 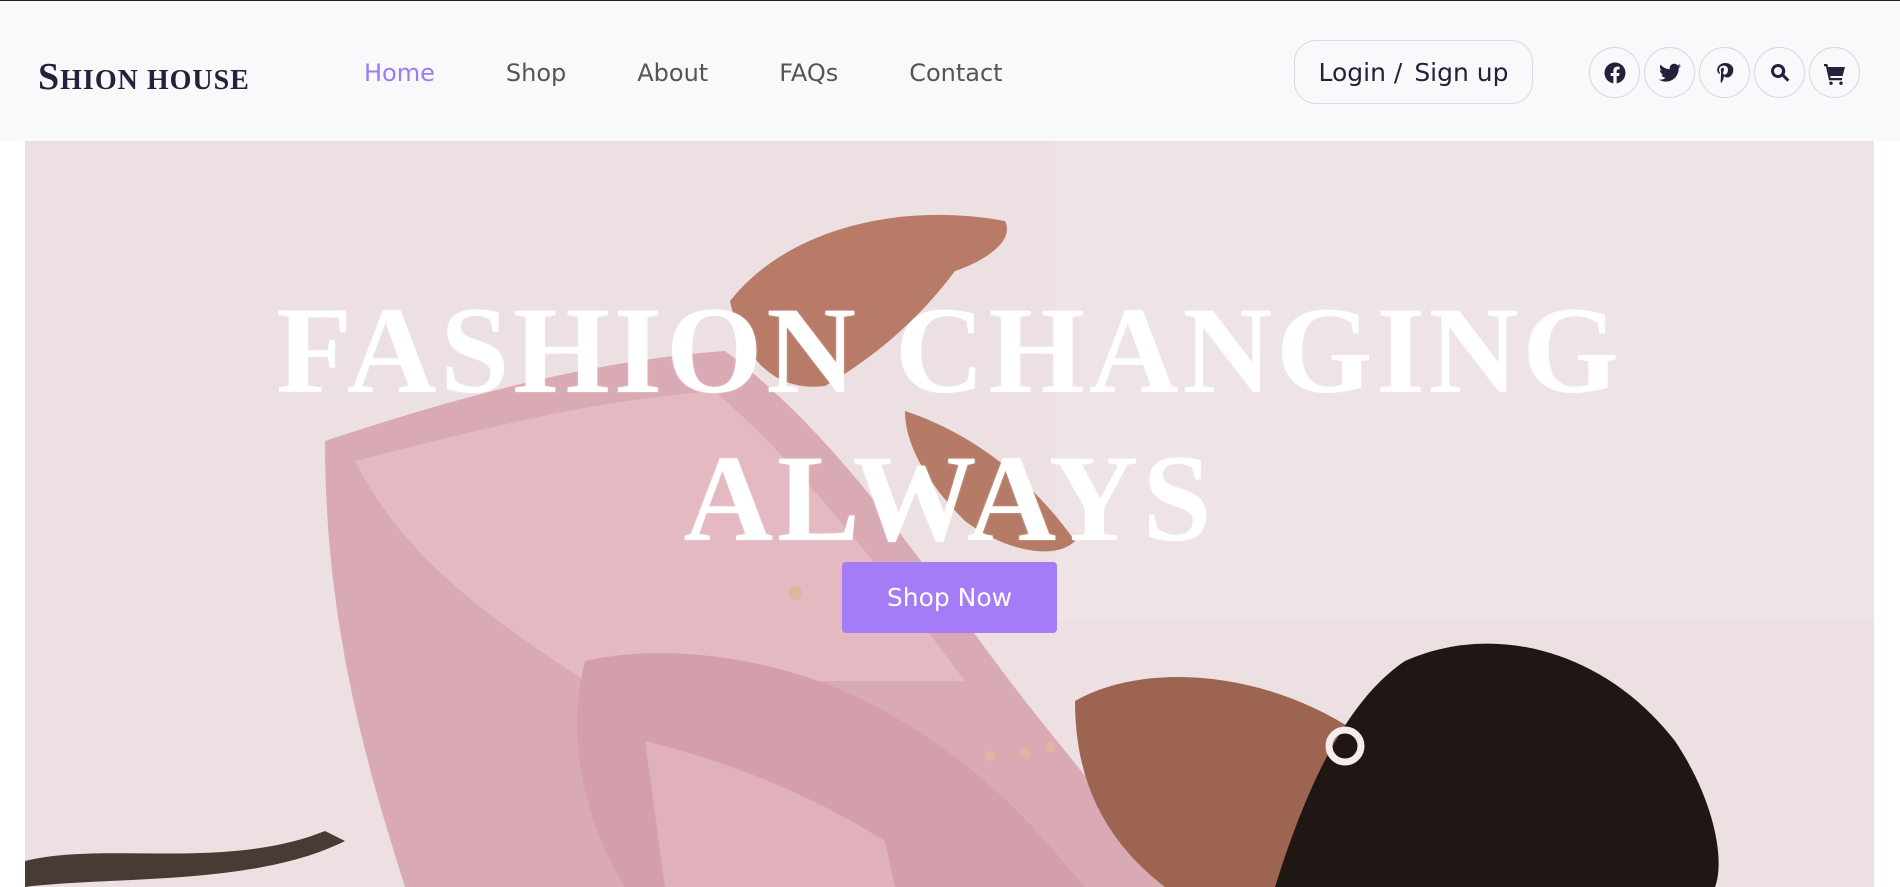 I want to click on login-signup-button: Login / Sign up, so click(x=1413, y=72).